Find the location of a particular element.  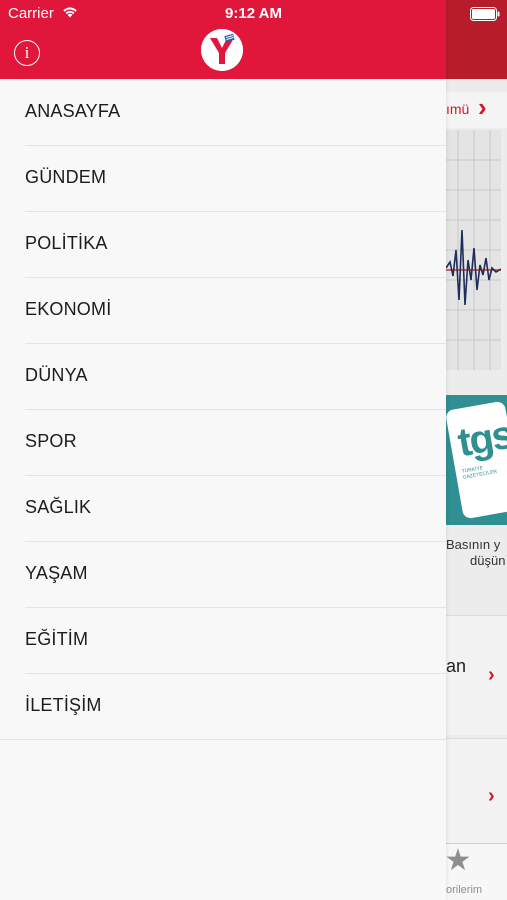

divider is located at coordinates (223, 739).